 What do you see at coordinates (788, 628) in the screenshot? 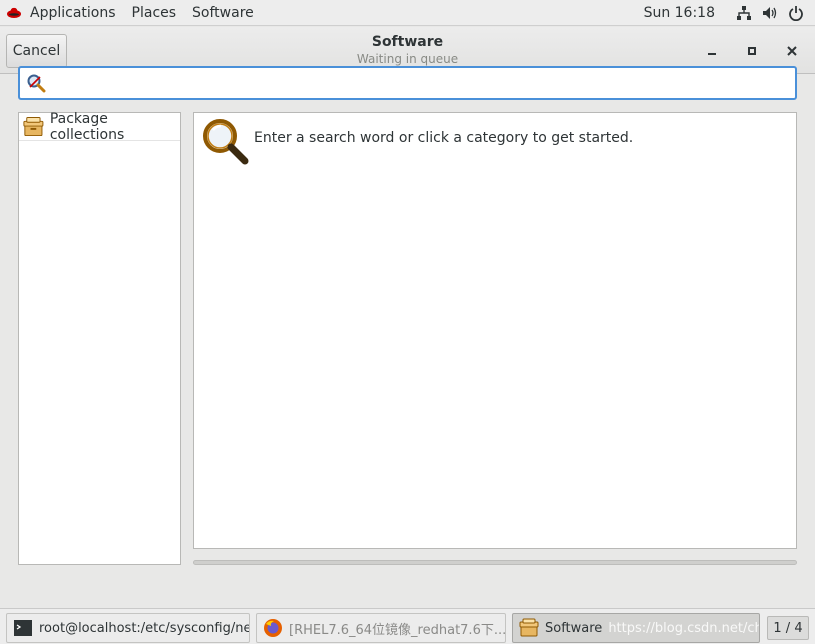
I see `workspace-indicator: 1 / 4` at bounding box center [788, 628].